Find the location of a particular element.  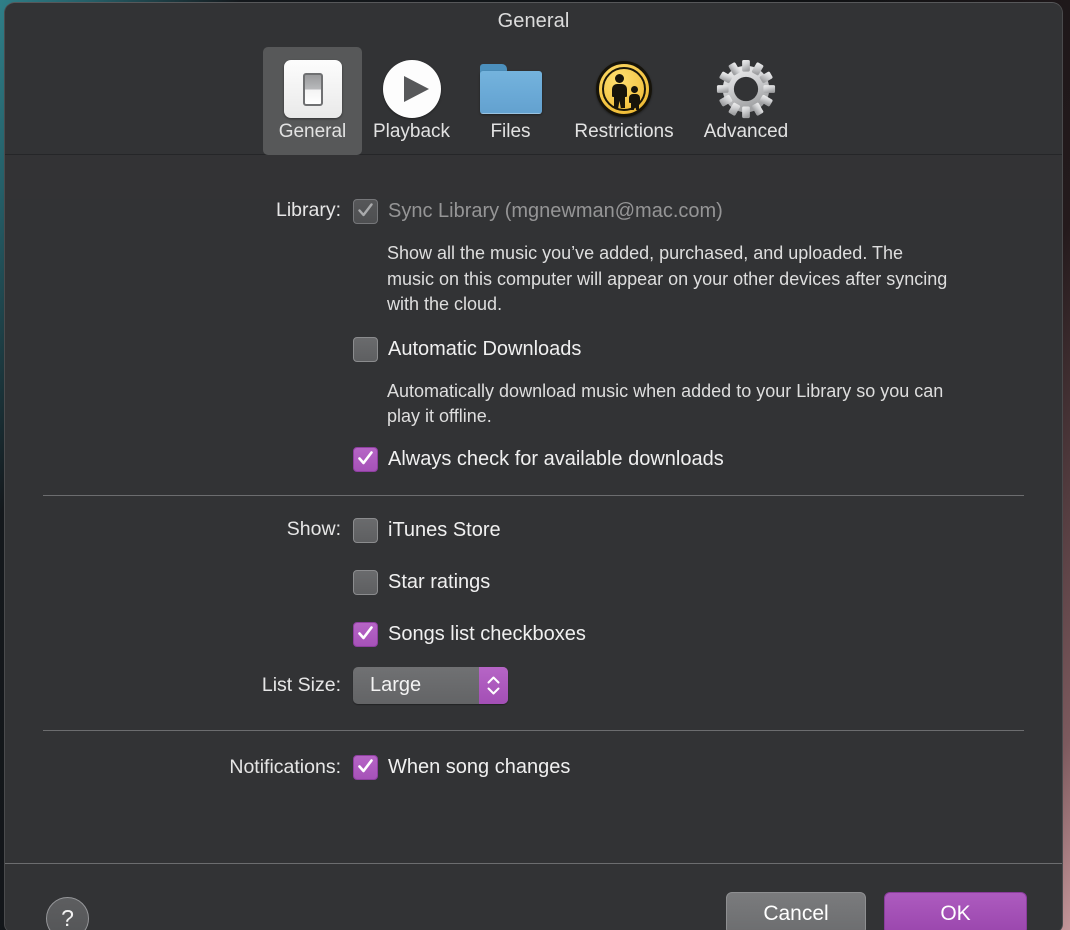

gear-icon is located at coordinates (746, 89).